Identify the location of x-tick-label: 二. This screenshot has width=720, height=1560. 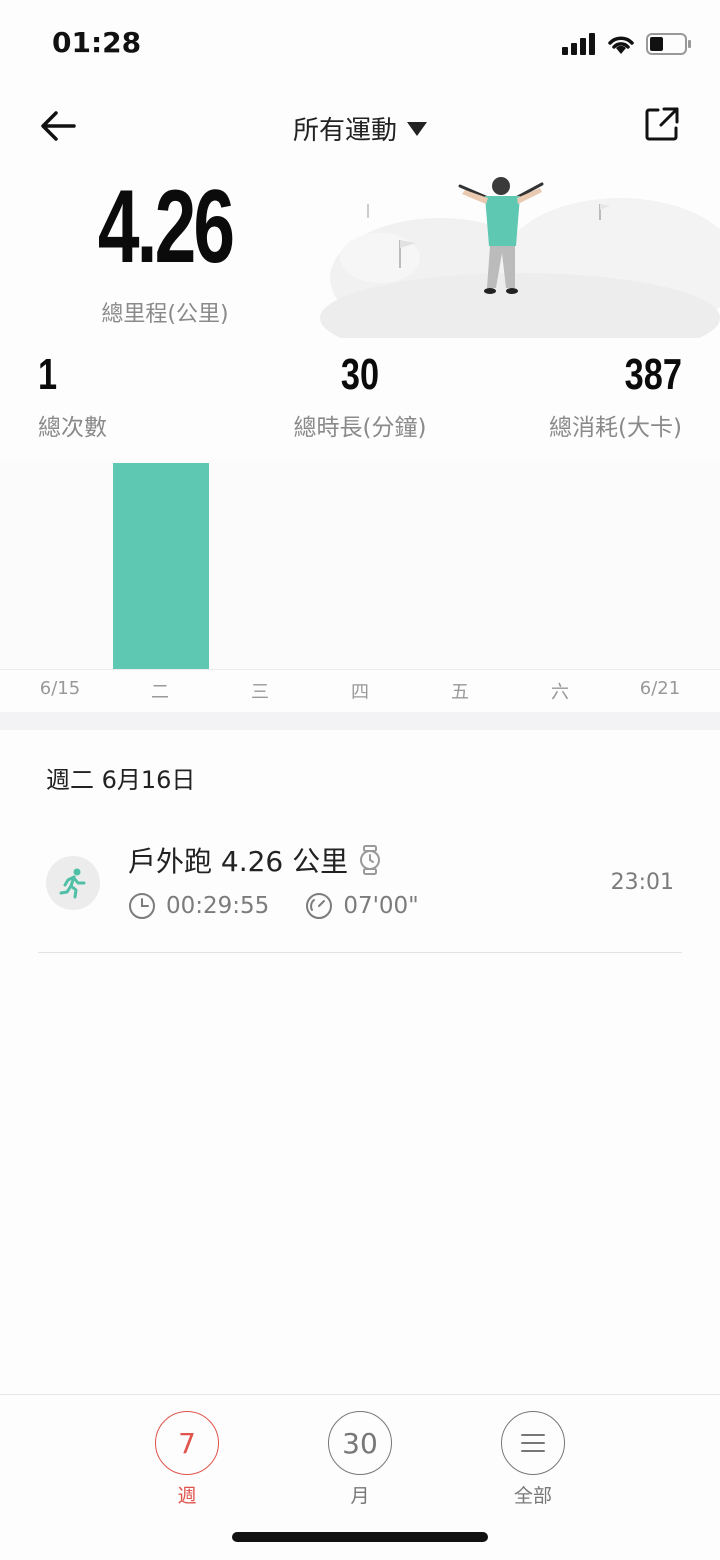
(160, 692).